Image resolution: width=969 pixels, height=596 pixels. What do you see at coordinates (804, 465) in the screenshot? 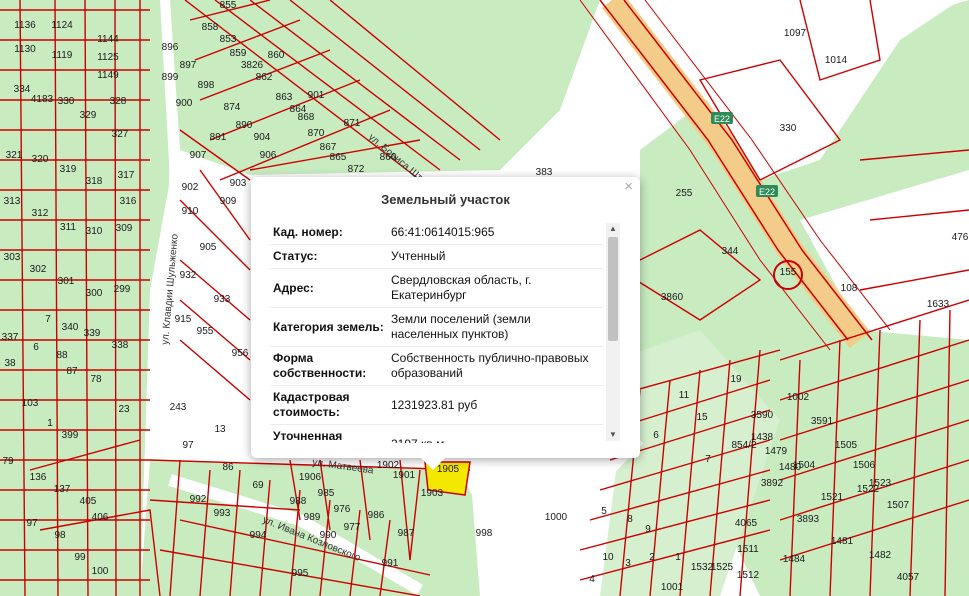
I see `parcel-number-label: 1504` at bounding box center [804, 465].